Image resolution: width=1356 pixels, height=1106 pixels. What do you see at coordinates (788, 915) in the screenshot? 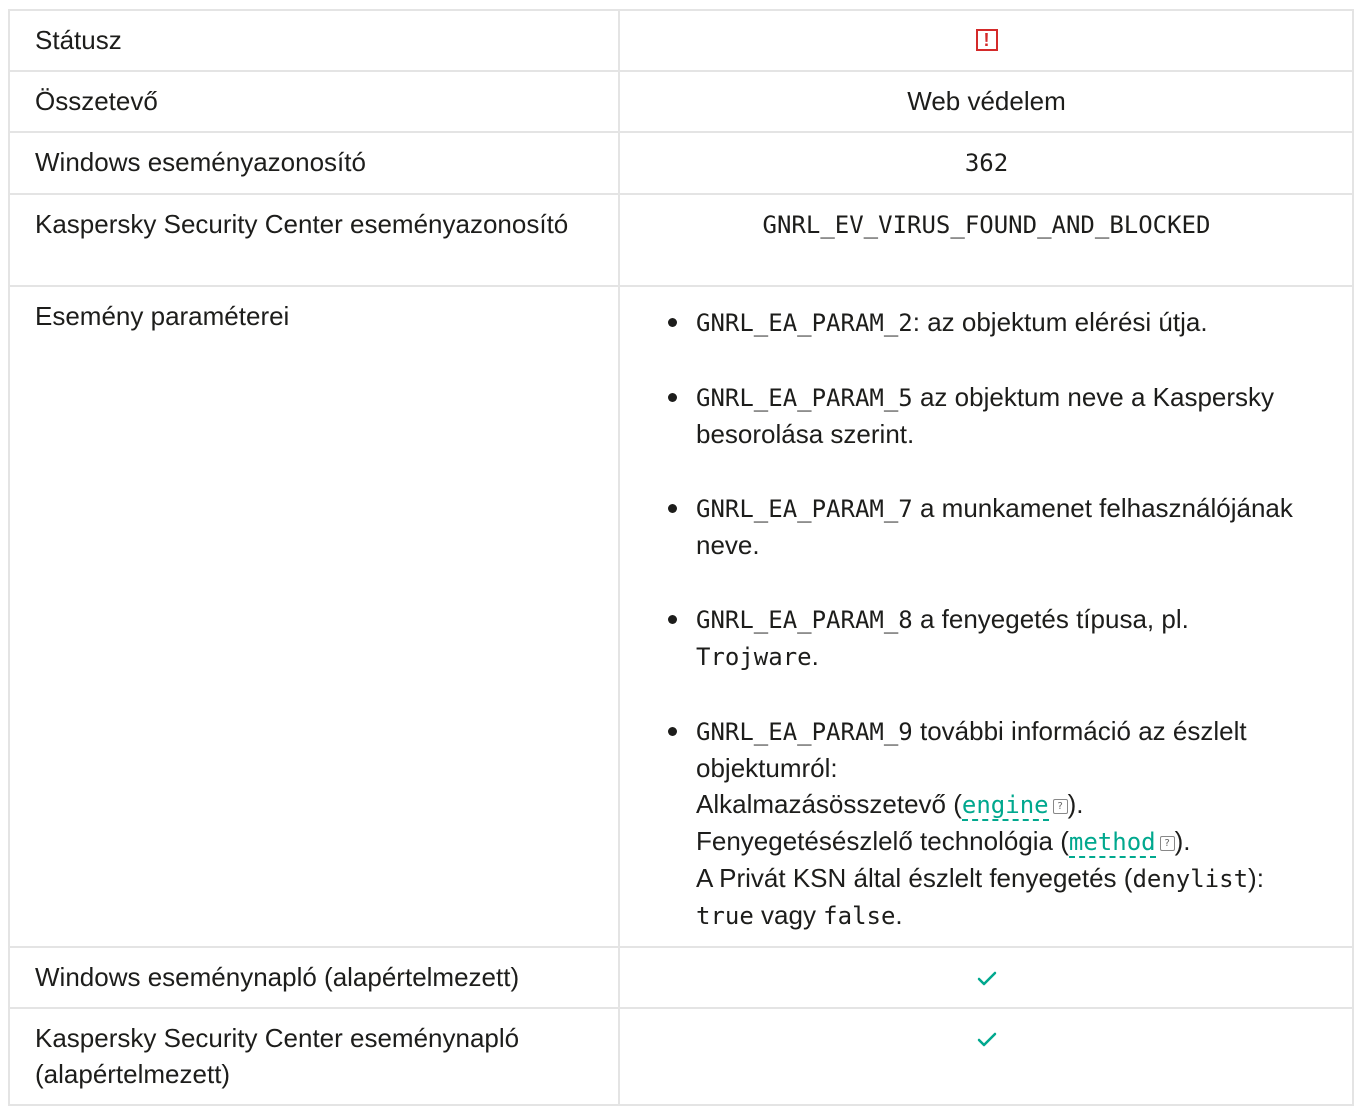
I see `param-text: vagy` at bounding box center [788, 915].